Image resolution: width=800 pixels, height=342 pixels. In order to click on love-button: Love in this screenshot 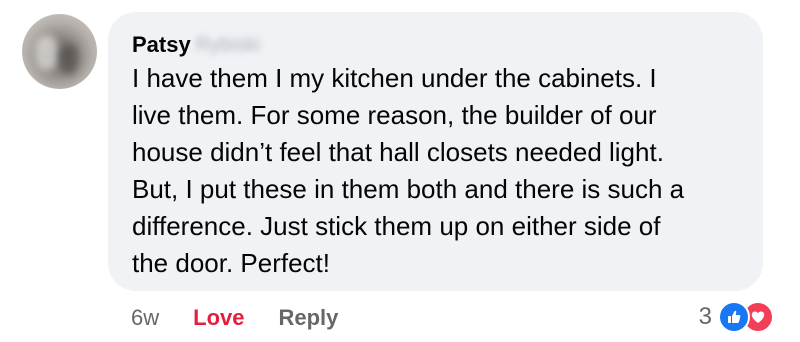, I will do `click(218, 318)`.